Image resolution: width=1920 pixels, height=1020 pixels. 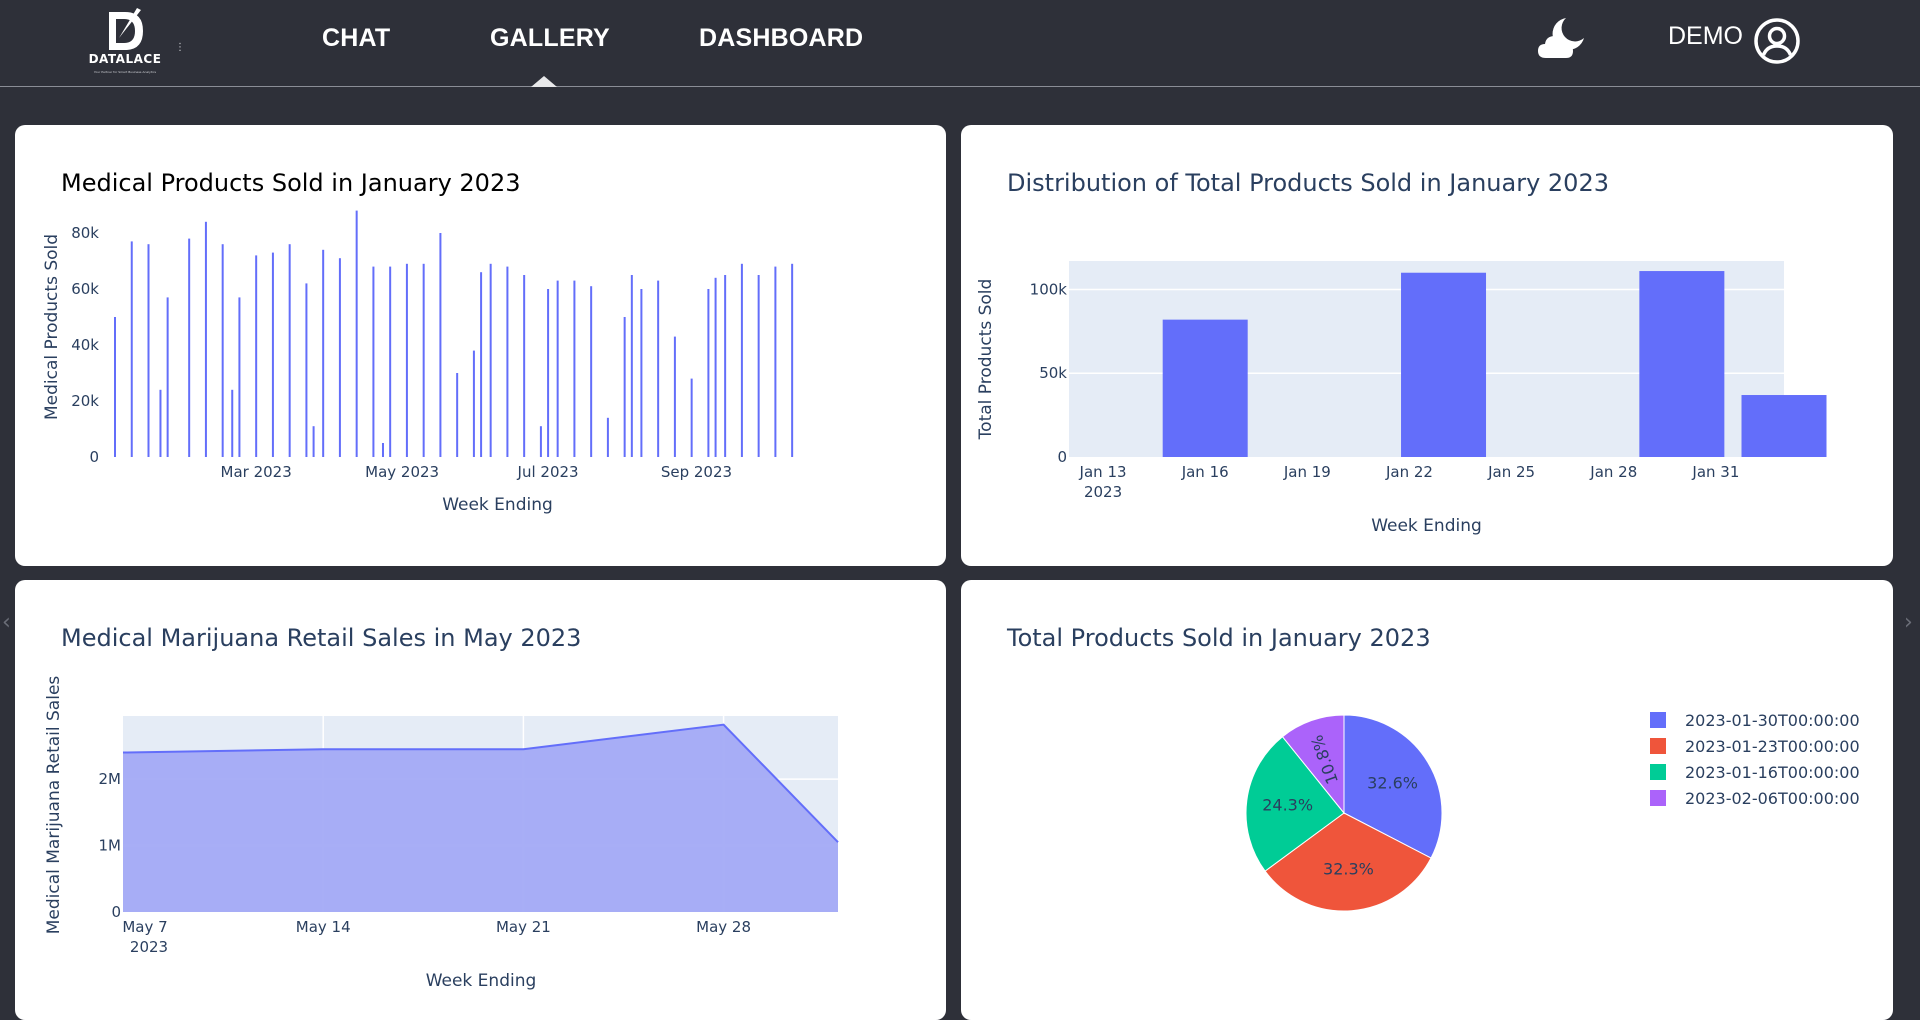 I want to click on x-tick-label: May 14, so click(x=323, y=927).